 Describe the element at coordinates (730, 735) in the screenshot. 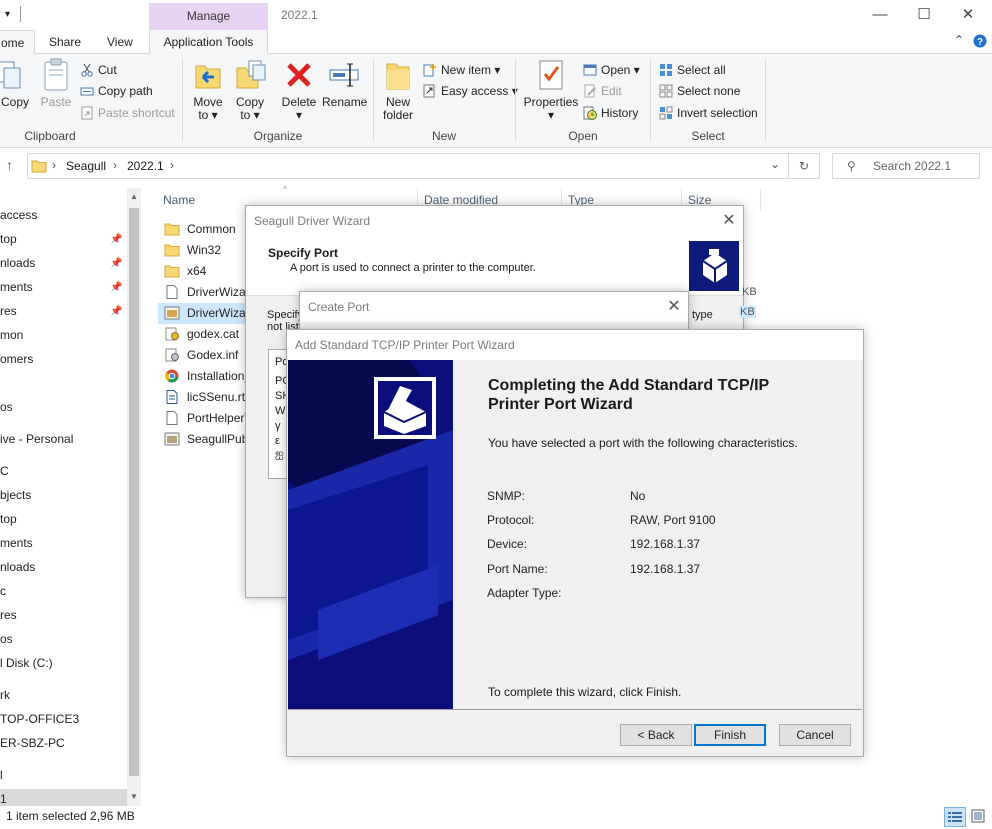

I see `finish-button: Finish` at that location.